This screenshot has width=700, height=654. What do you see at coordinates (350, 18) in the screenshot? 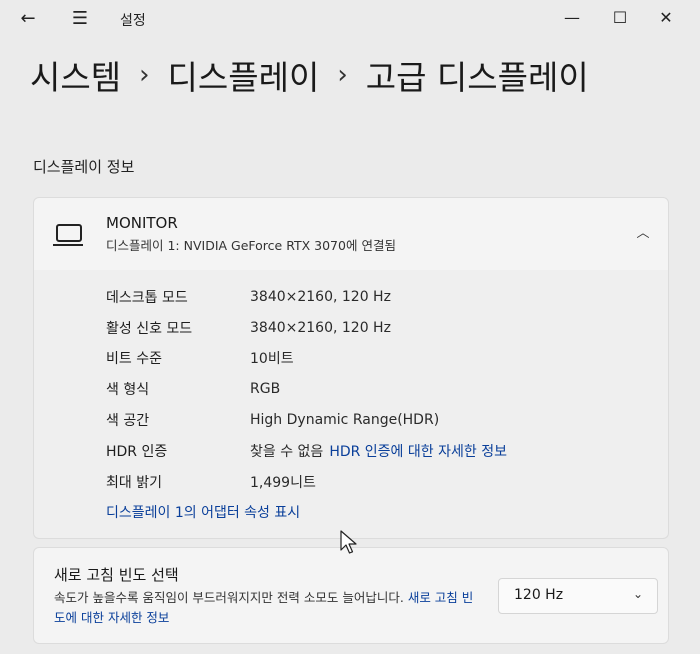
I see `title-bar: ← ☰ 설정 — ☐ ✕` at bounding box center [350, 18].